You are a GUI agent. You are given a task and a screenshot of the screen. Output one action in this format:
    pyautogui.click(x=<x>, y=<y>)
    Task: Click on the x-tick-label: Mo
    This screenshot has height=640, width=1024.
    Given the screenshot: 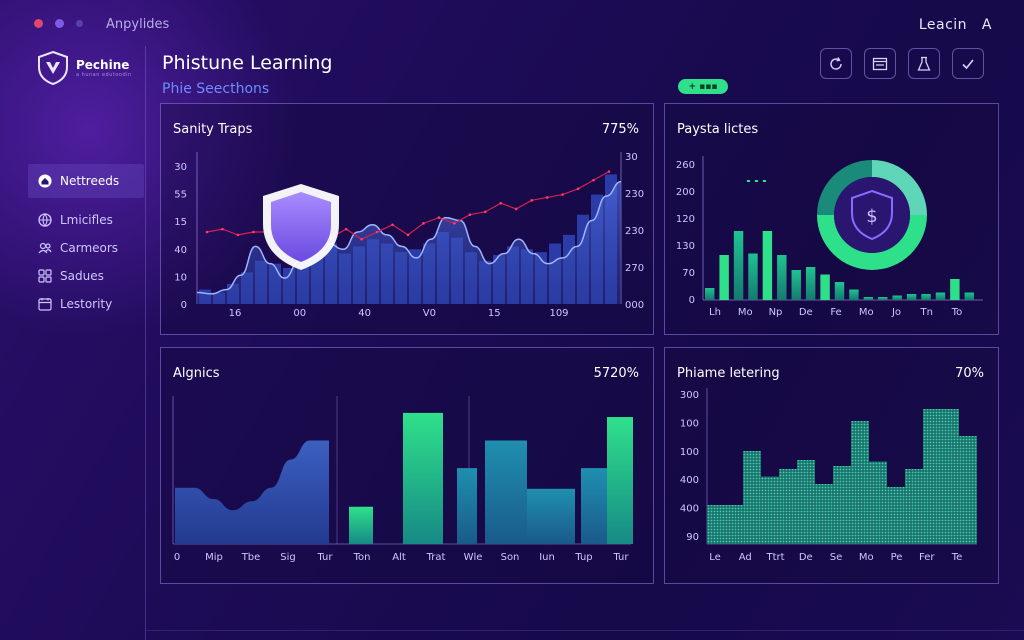 What is the action you would take?
    pyautogui.click(x=866, y=557)
    